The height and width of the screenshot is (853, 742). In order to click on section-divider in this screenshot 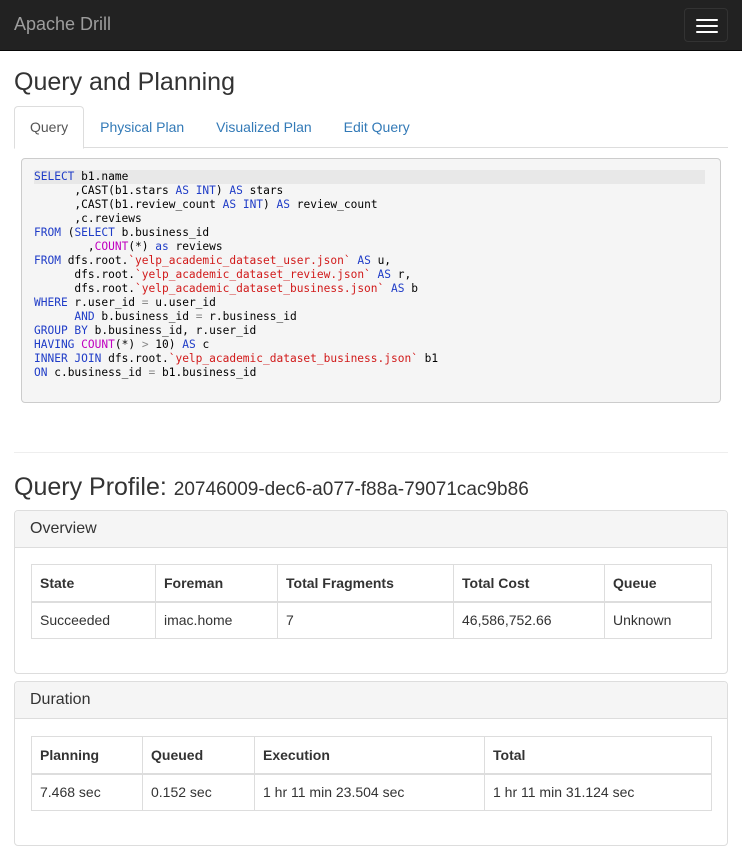, I will do `click(371, 452)`.